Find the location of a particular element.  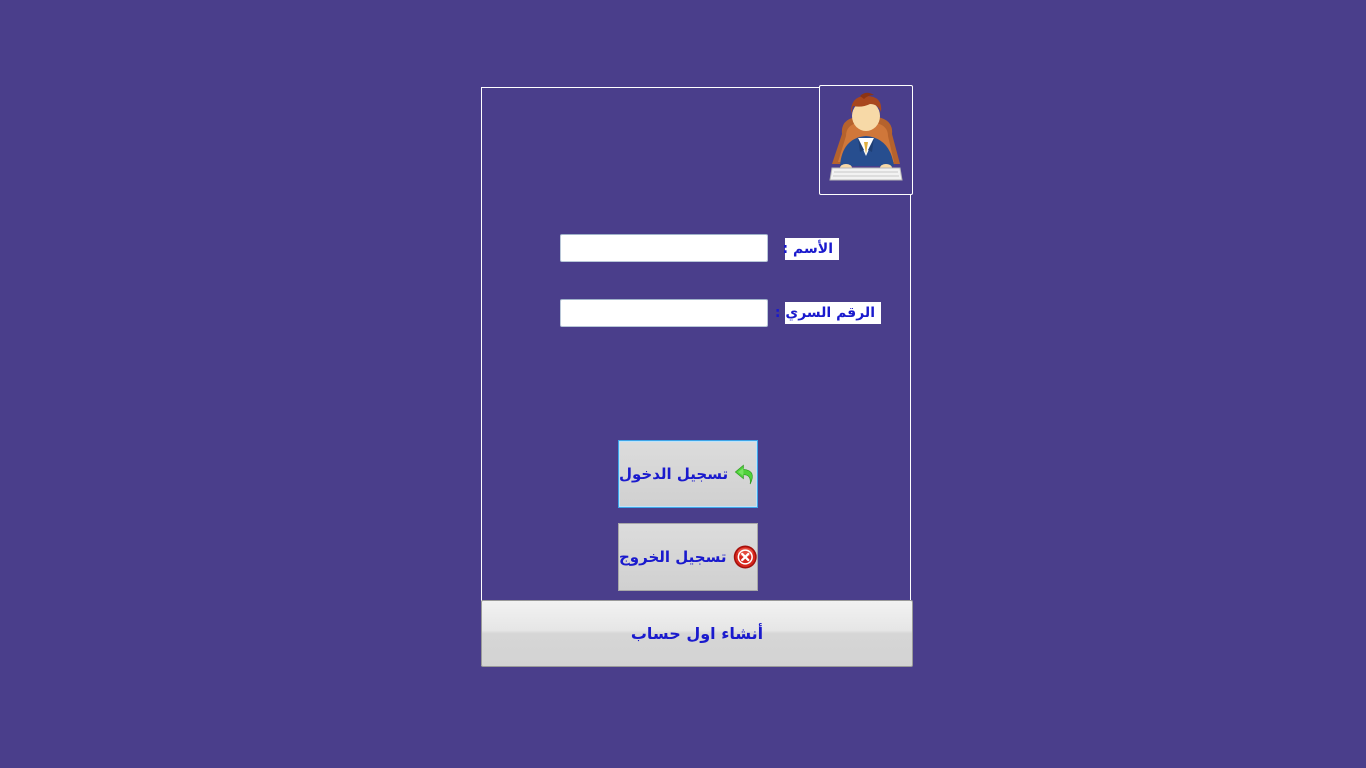

name-input is located at coordinates (664, 248).